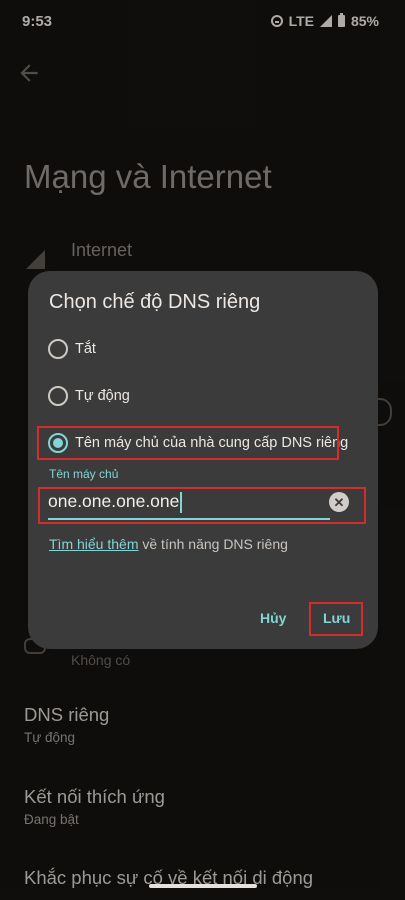 The image size is (405, 900). What do you see at coordinates (85, 349) in the screenshot?
I see `option-off-label: Tắt` at bounding box center [85, 349].